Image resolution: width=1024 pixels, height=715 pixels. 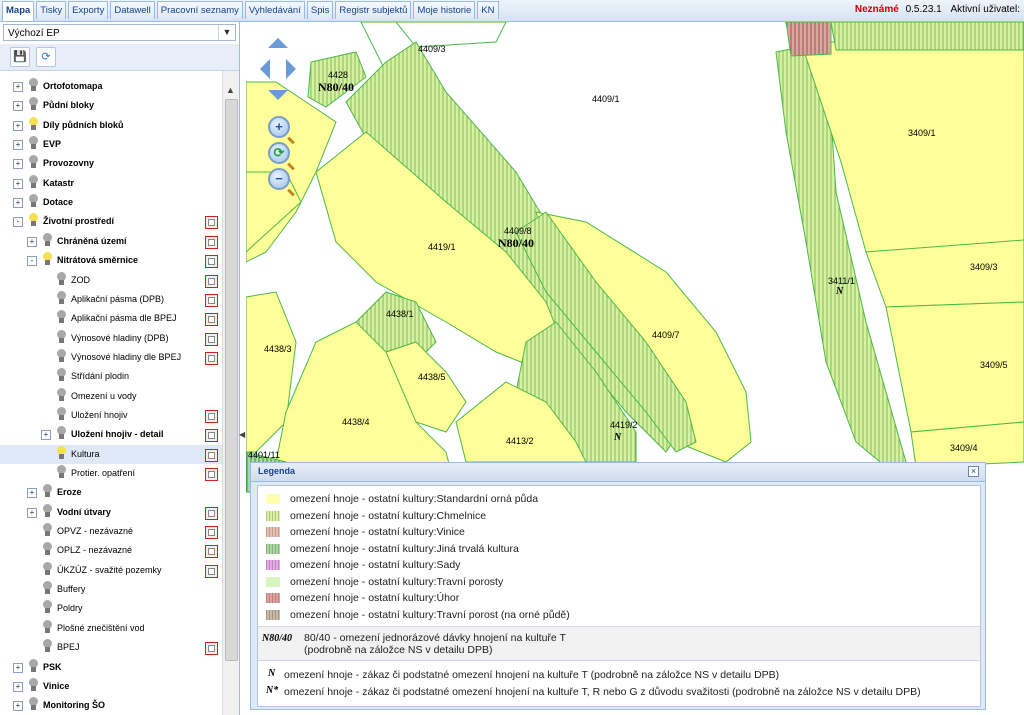 What do you see at coordinates (88, 10) in the screenshot?
I see `tab-exporty: Exporty` at bounding box center [88, 10].